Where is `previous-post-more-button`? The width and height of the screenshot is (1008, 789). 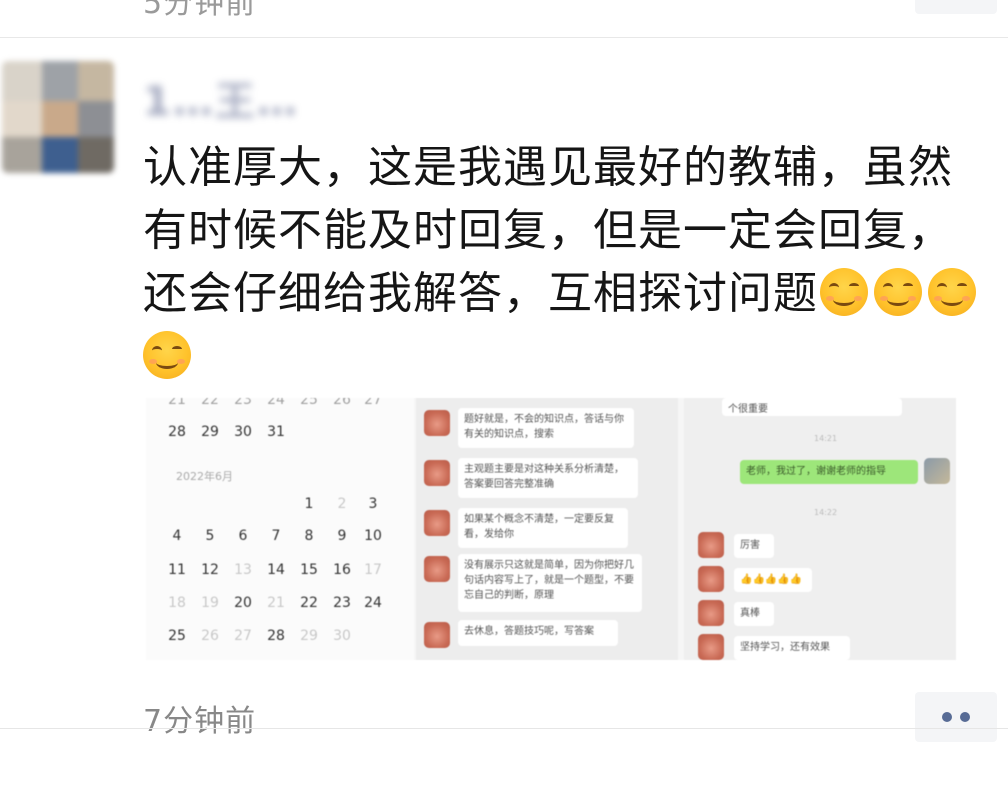 previous-post-more-button is located at coordinates (956, 7).